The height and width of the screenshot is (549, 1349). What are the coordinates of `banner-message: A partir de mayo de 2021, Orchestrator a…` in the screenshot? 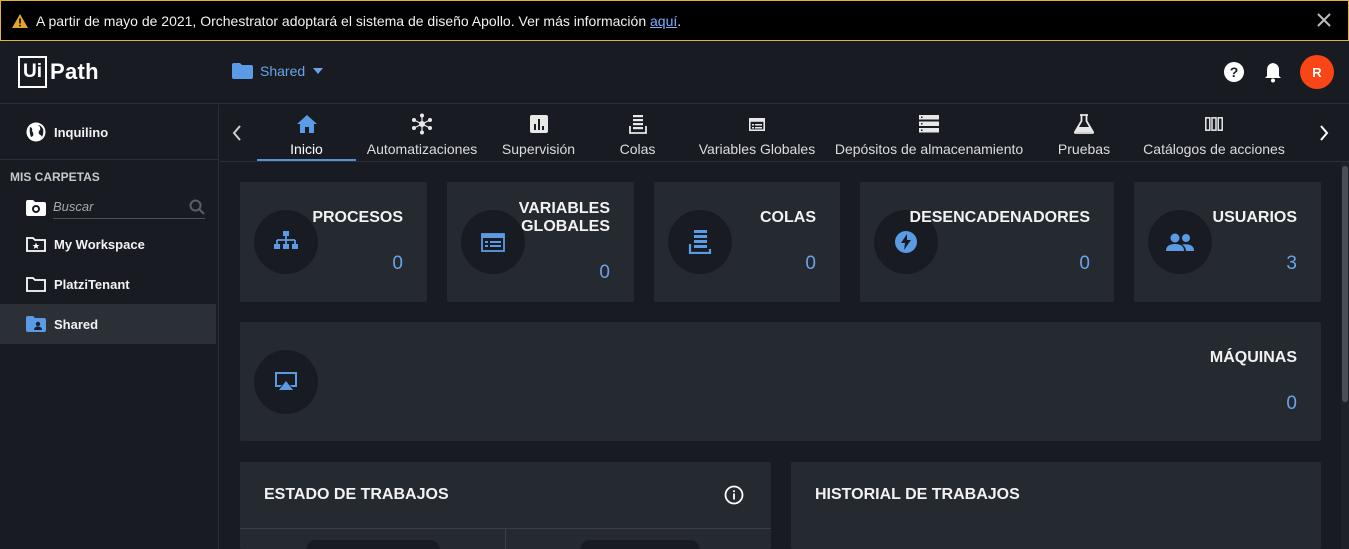 It's located at (343, 20).